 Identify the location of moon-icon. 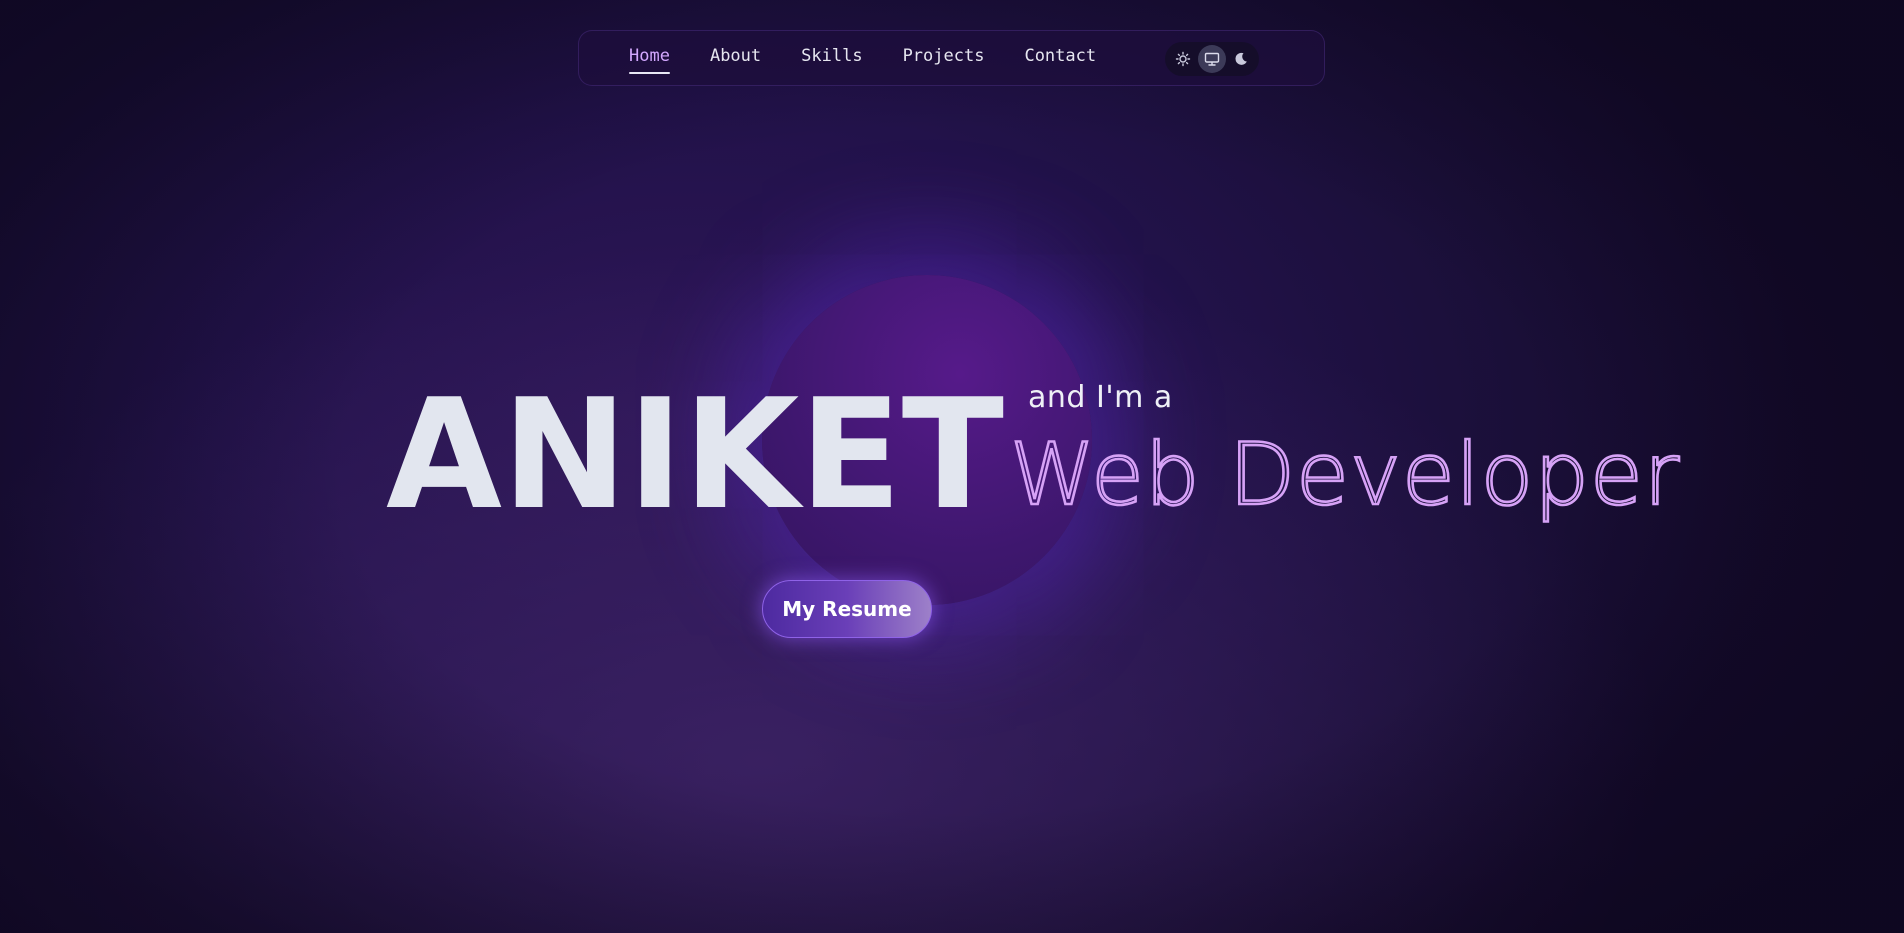
(1241, 59).